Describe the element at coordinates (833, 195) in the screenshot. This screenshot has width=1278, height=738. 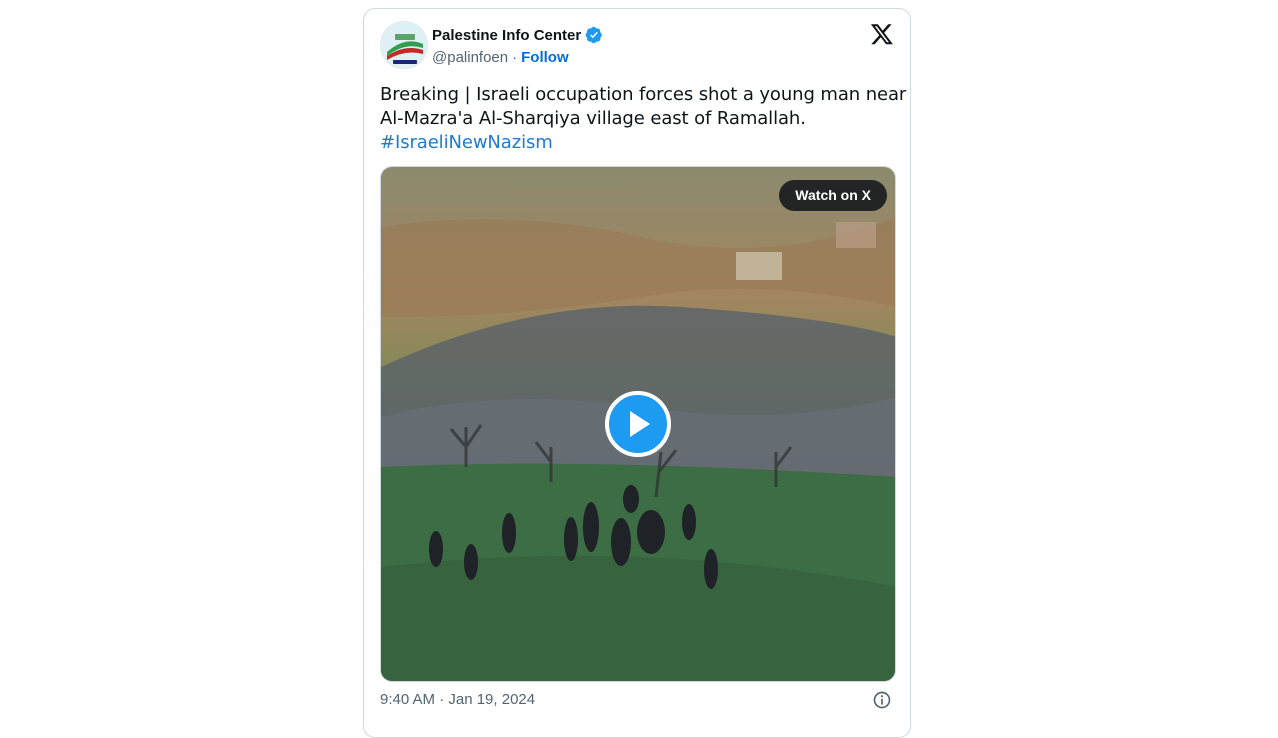
I see `watch-on-x-button: Watch on X` at that location.